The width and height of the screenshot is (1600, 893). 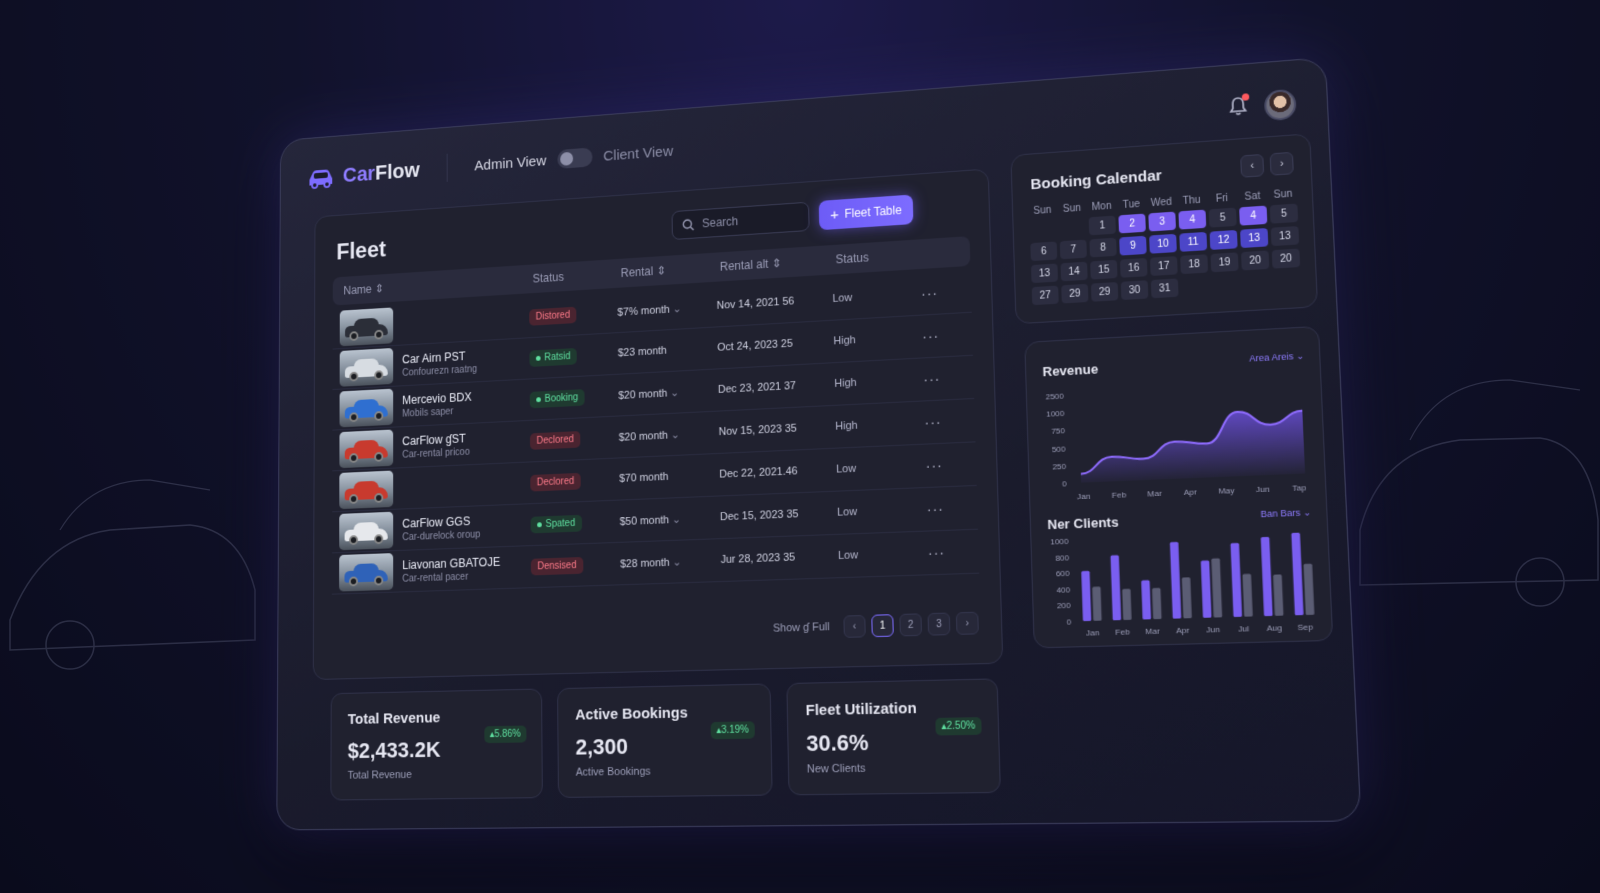 What do you see at coordinates (873, 212) in the screenshot?
I see `fleet-table-button-label: Fleet Table` at bounding box center [873, 212].